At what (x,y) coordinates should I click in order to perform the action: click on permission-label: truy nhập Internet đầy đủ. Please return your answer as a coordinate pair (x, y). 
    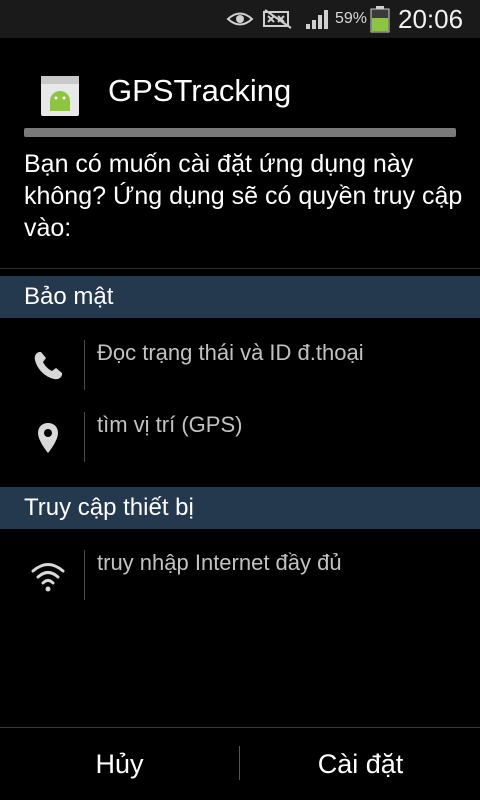
    Looking at the image, I should click on (219, 562).